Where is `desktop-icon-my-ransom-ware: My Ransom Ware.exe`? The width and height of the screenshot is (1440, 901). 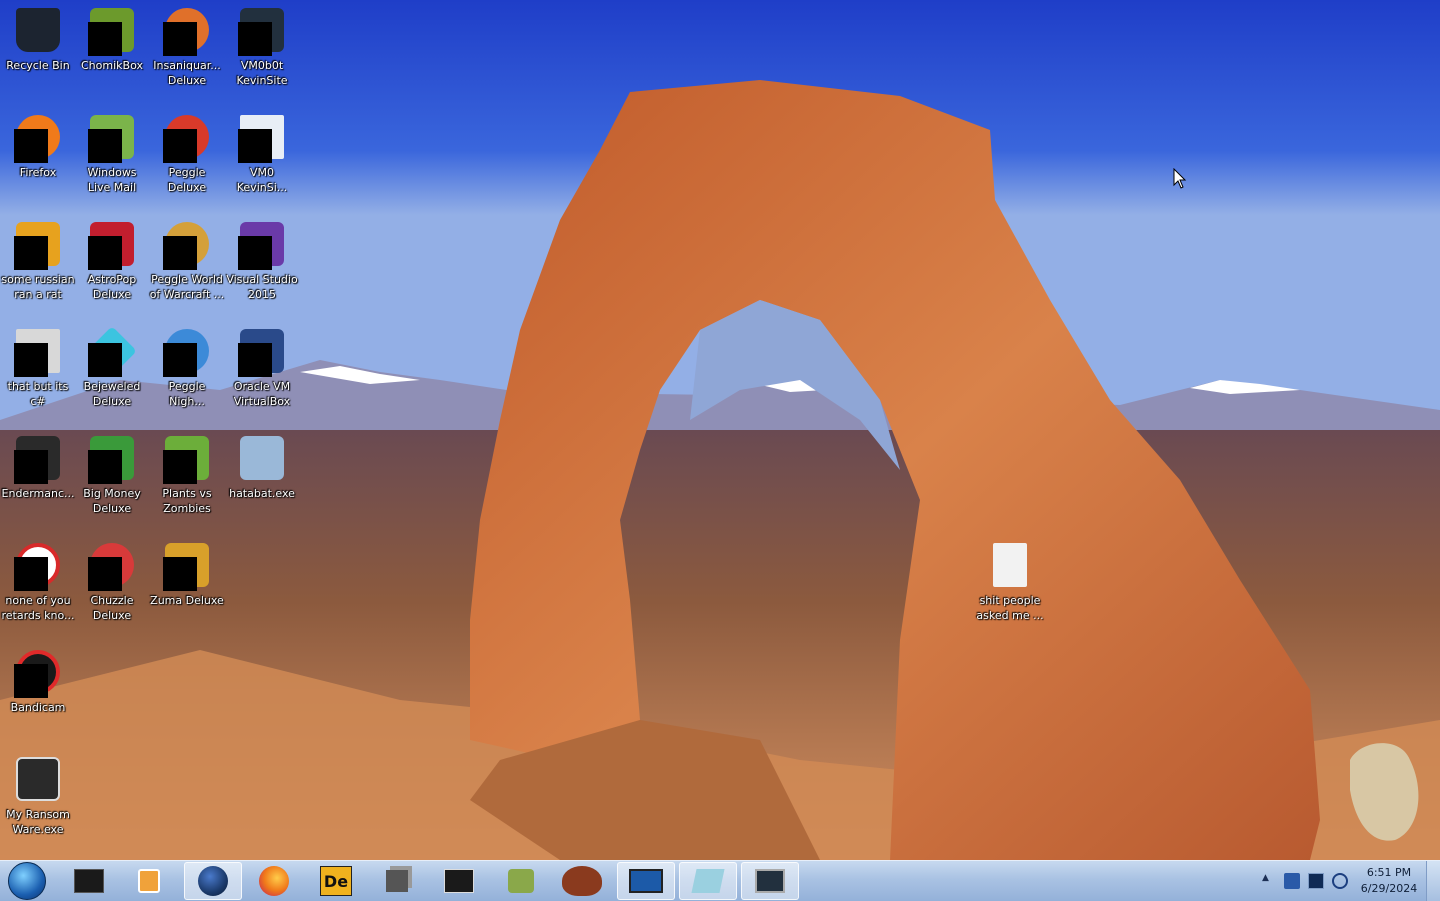
desktop-icon-my-ransom-ware: My Ransom Ware.exe is located at coordinates (38, 801).